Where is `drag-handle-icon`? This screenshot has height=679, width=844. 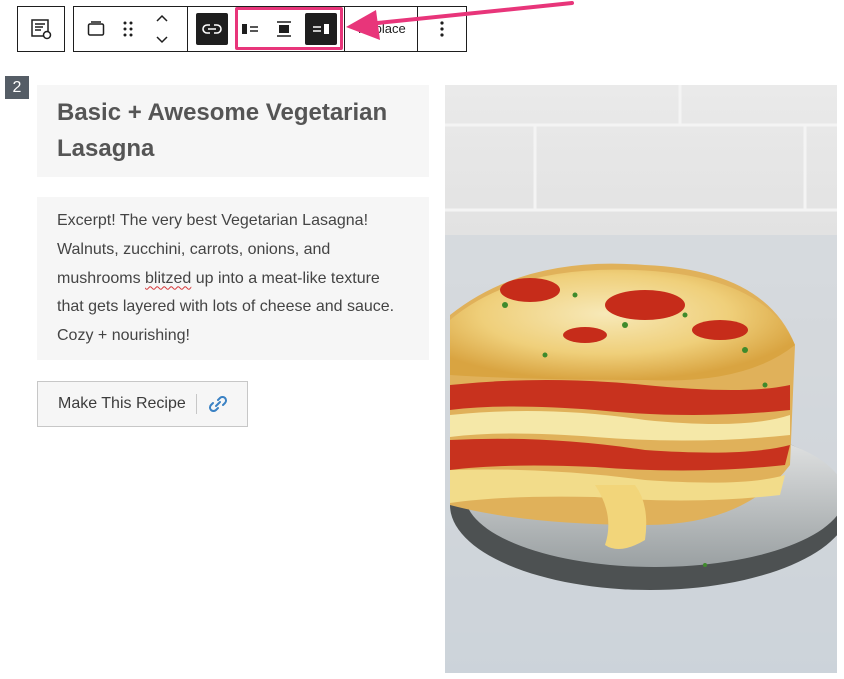 drag-handle-icon is located at coordinates (128, 29).